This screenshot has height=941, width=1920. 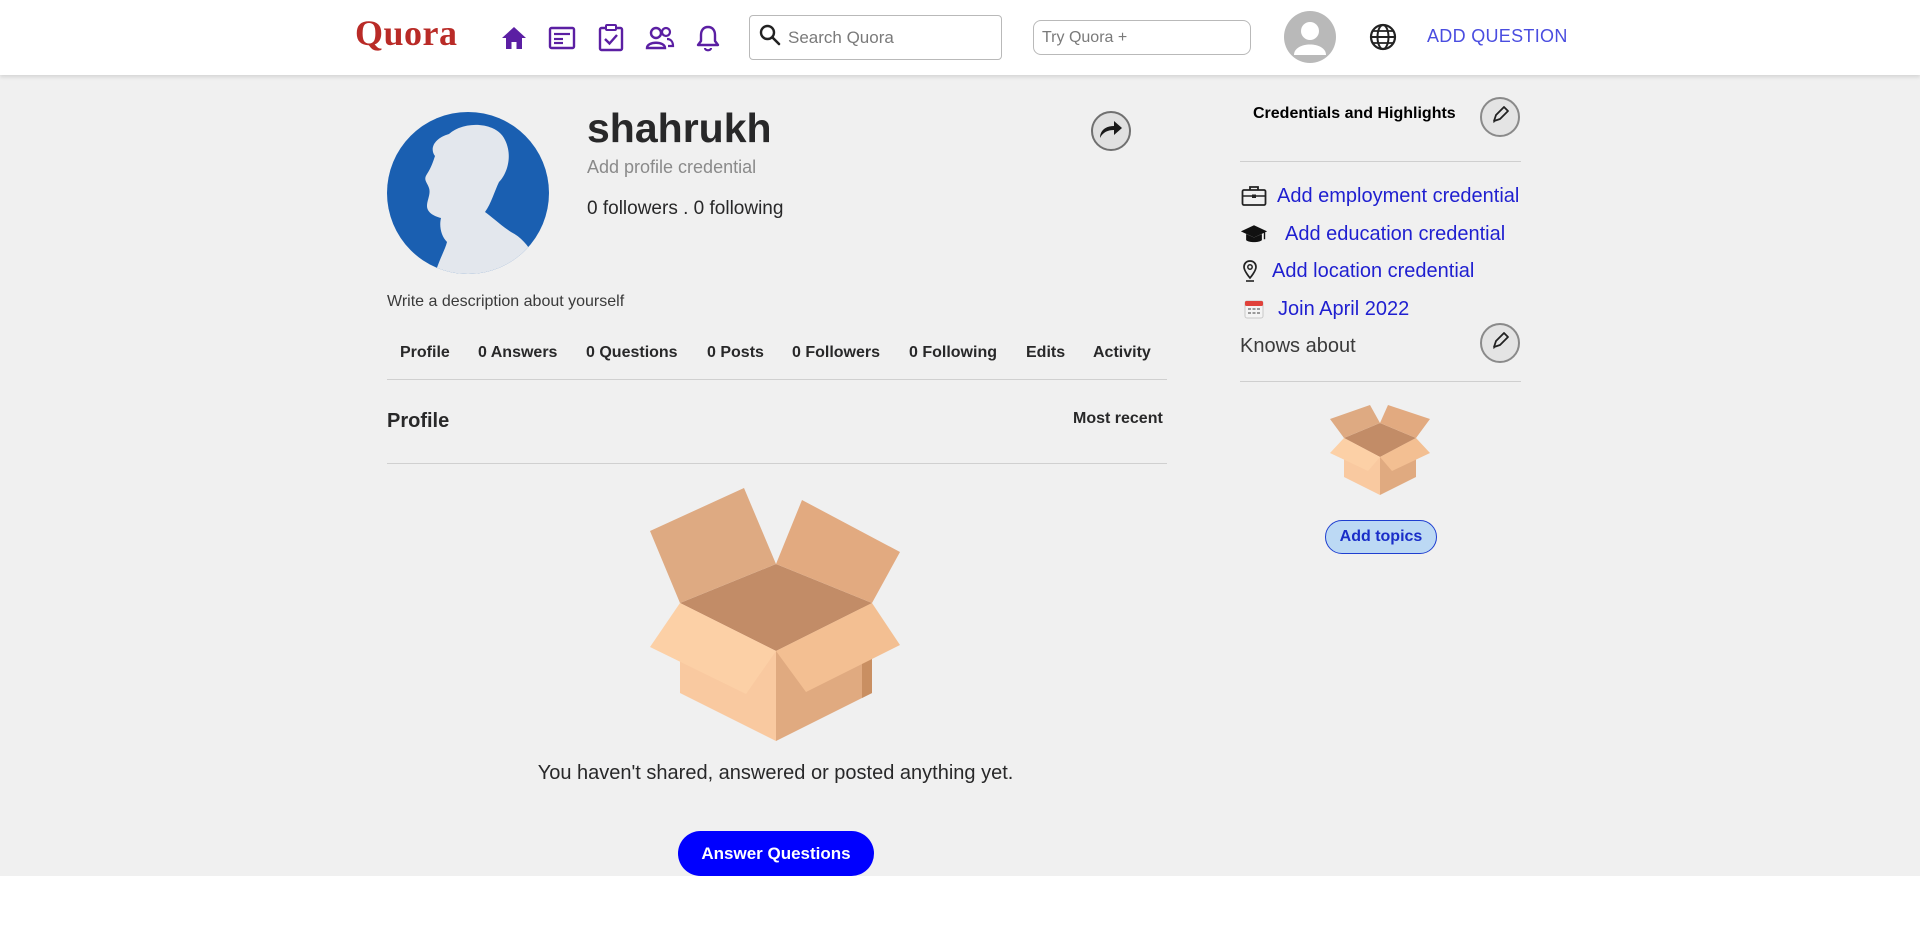 What do you see at coordinates (425, 353) in the screenshot?
I see `tab-profile: Profile` at bounding box center [425, 353].